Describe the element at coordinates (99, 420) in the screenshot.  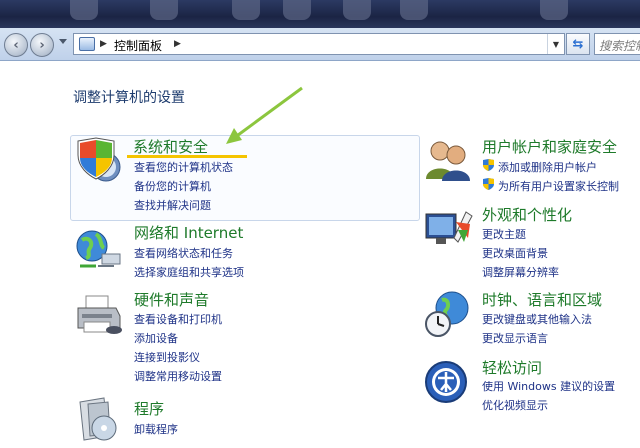
I see `programs-icon` at that location.